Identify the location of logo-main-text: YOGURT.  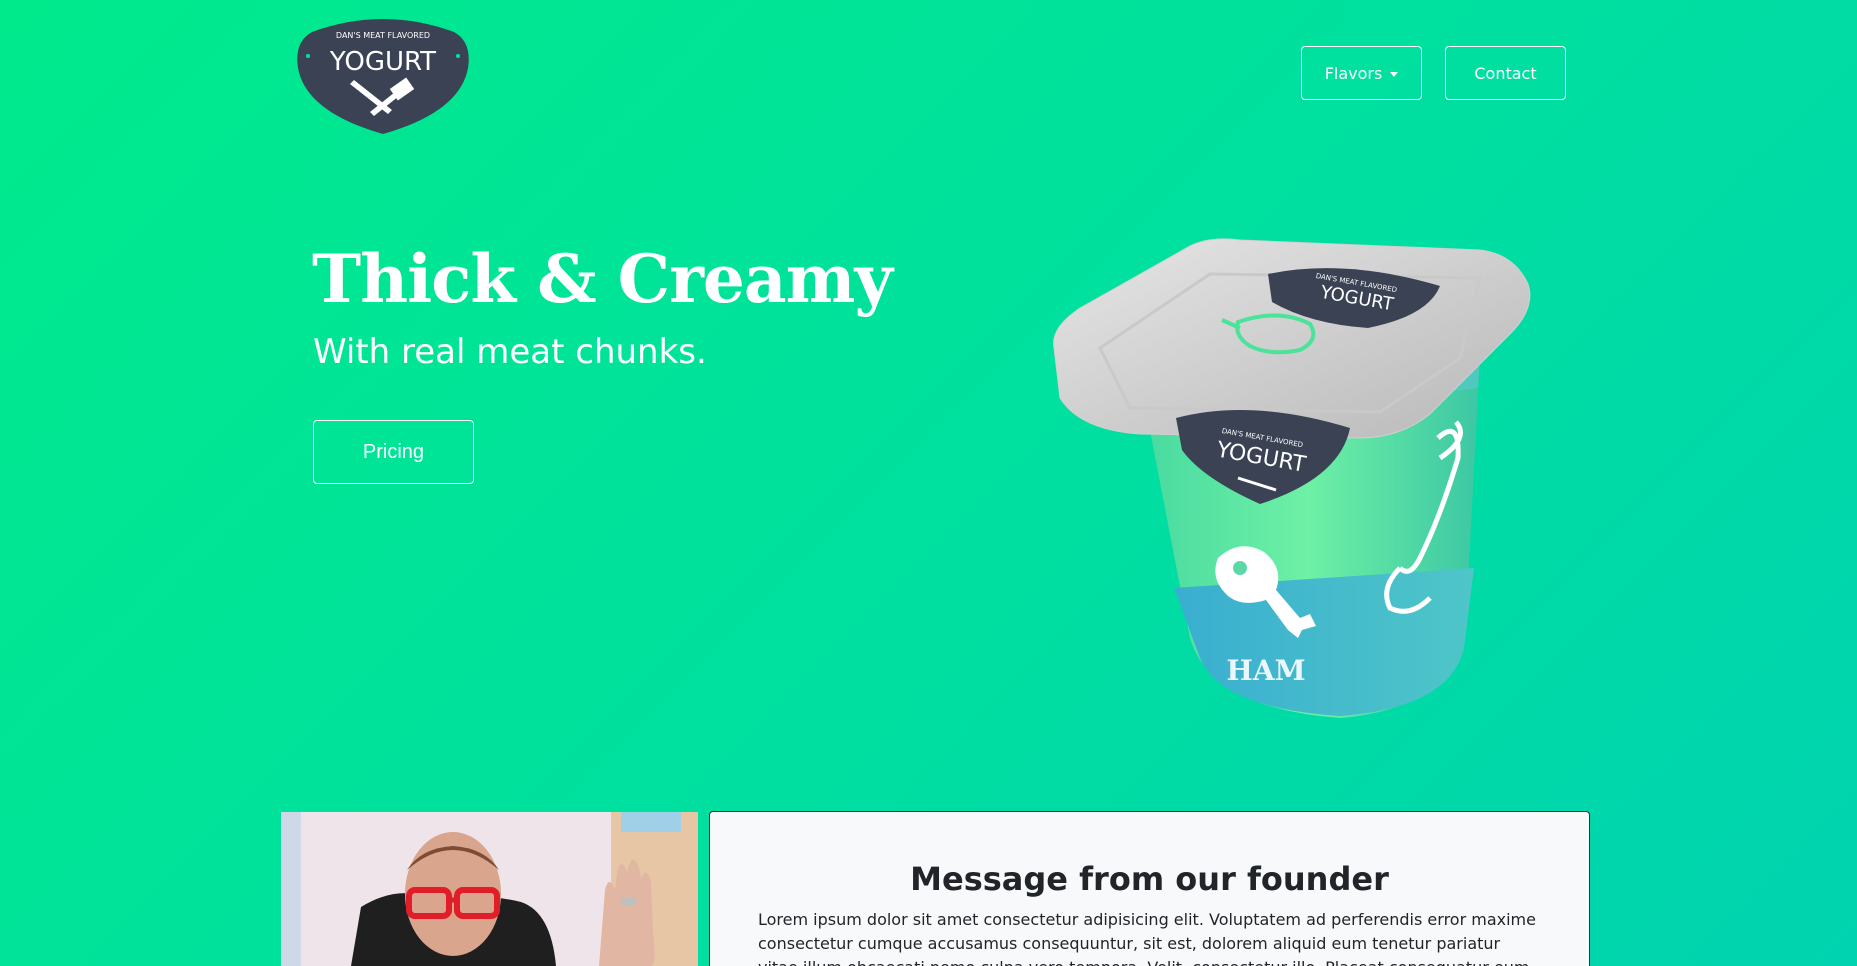
(382, 62).